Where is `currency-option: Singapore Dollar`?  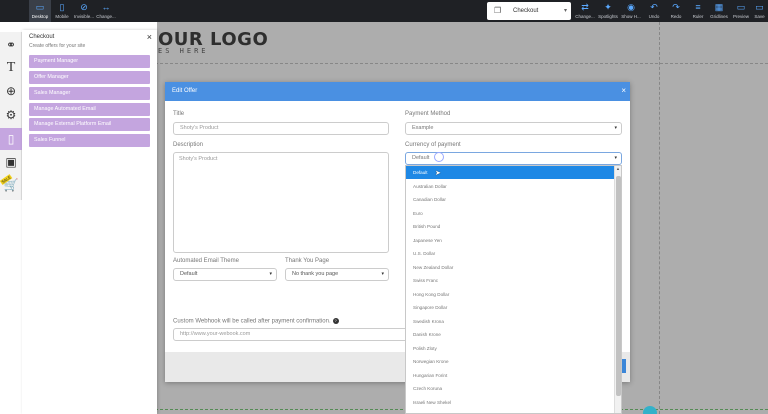
currency-option: Singapore Dollar is located at coordinates (510, 307).